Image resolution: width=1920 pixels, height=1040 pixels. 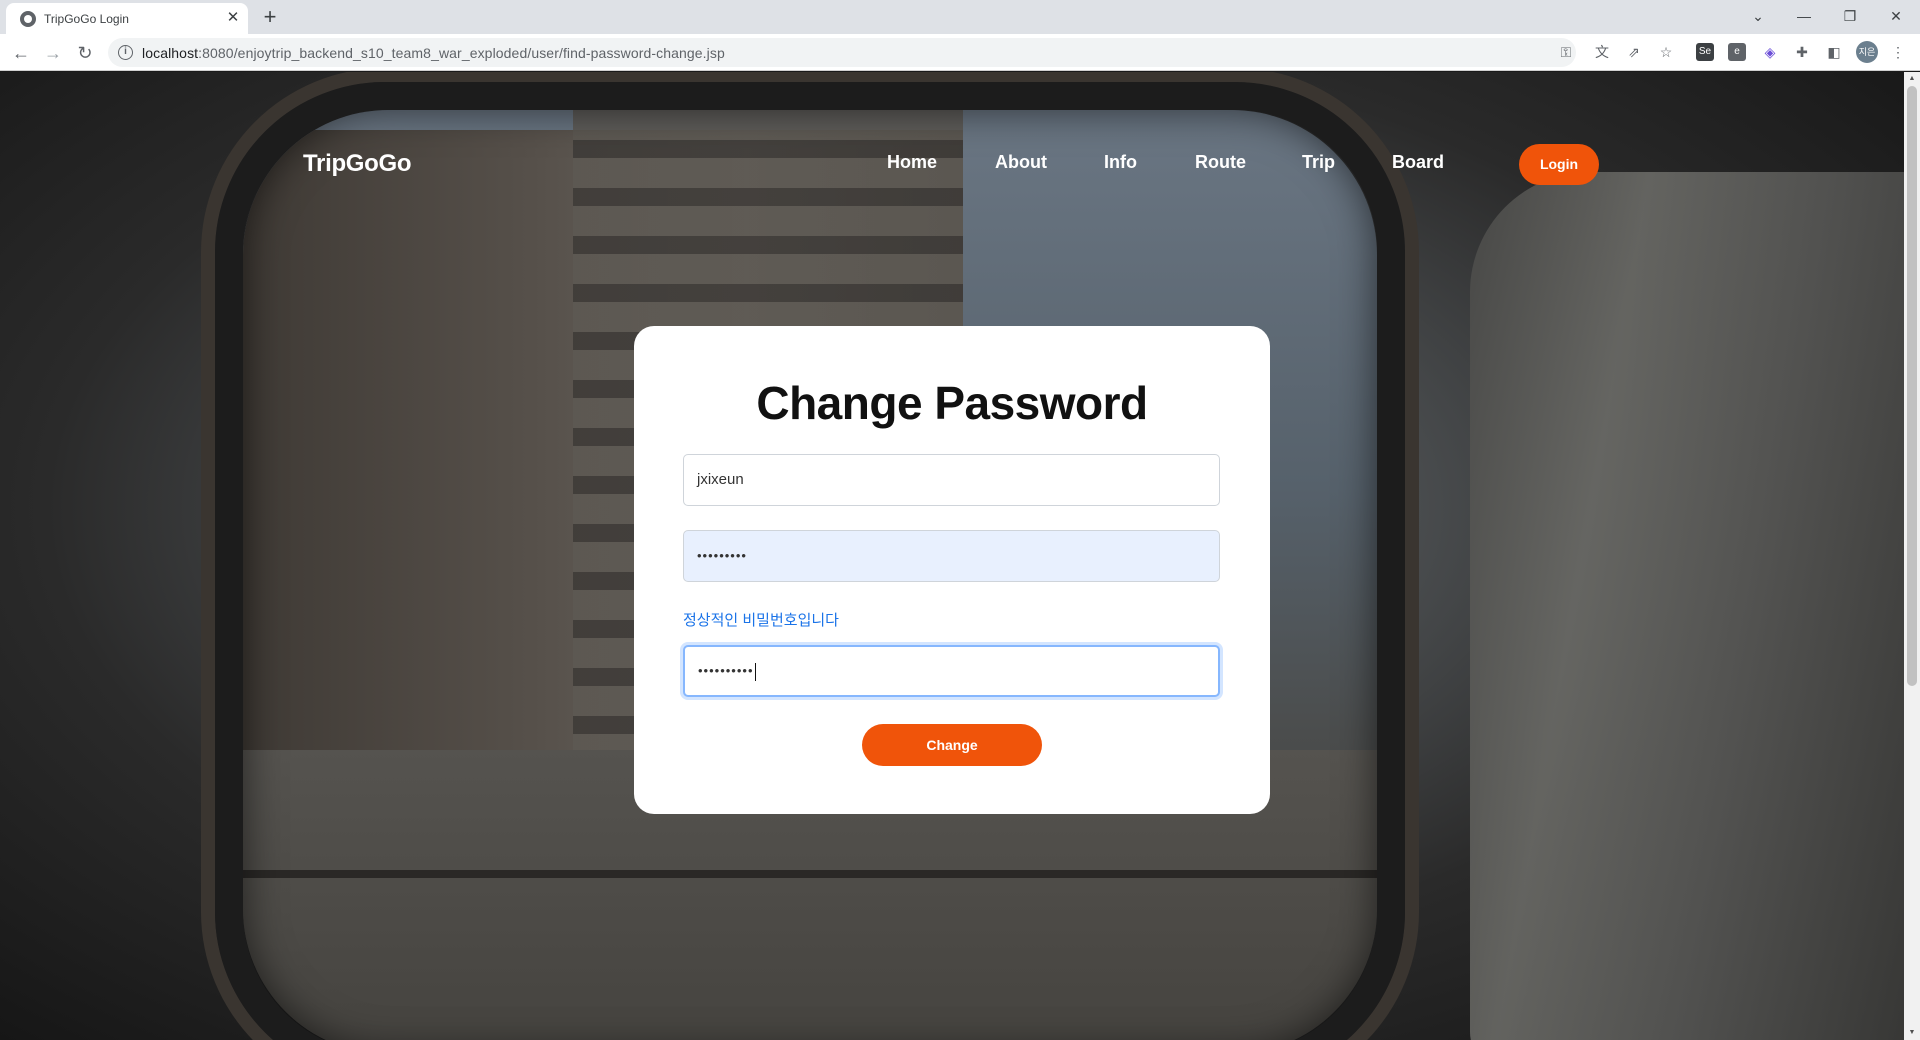 I want to click on nav-board: Board, so click(x=1418, y=162).